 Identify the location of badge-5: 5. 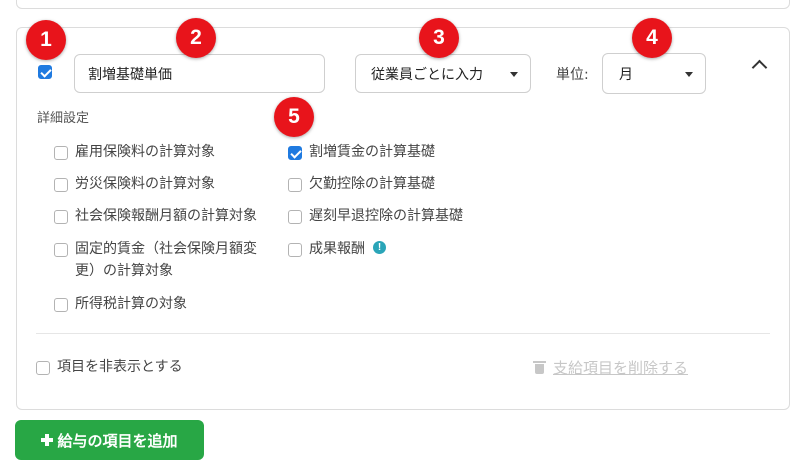
(294, 117).